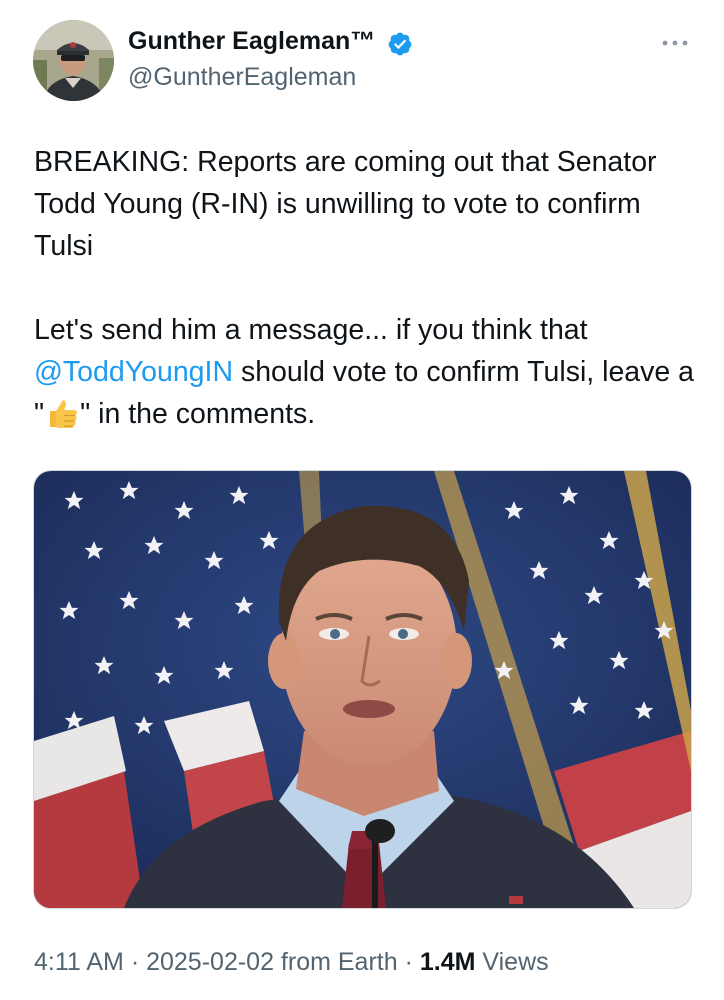 The image size is (724, 1000). Describe the element at coordinates (675, 43) in the screenshot. I see `more-options-icon` at that location.